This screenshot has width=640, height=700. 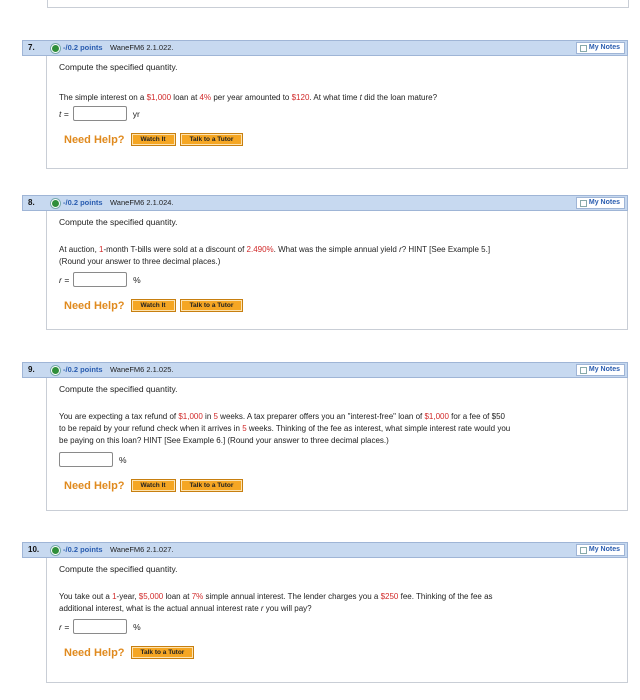 I want to click on question-code: WaneFM6 2.1.025., so click(x=142, y=369).